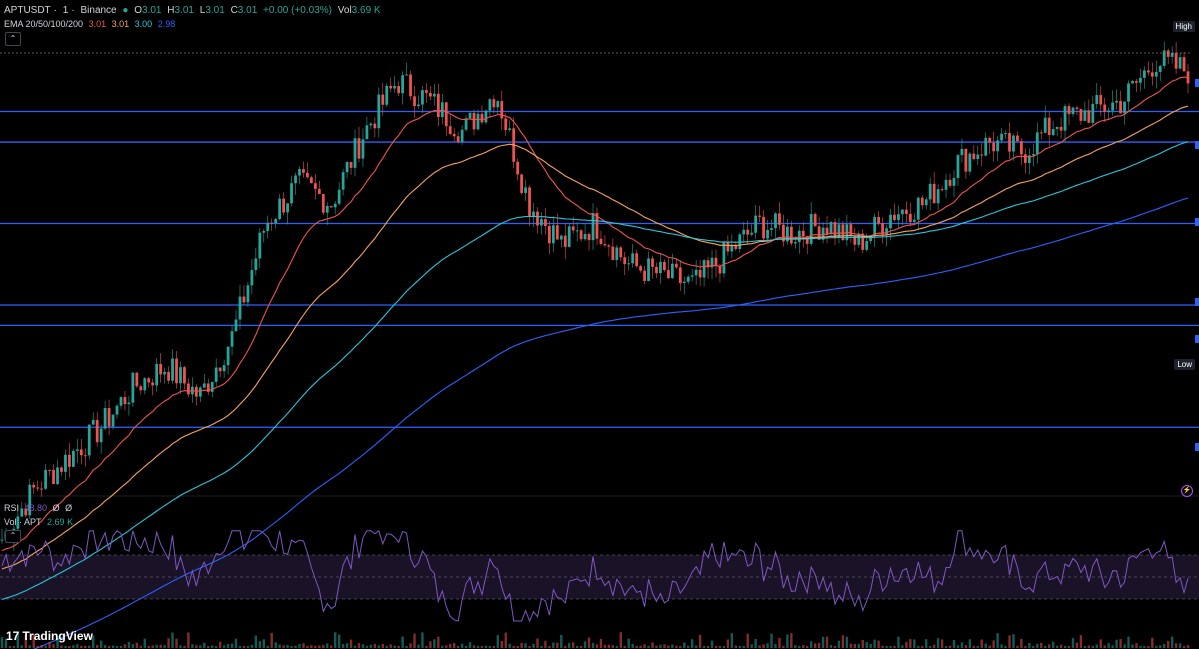 The width and height of the screenshot is (1199, 649). Describe the element at coordinates (43, 24) in the screenshot. I see `ema-legend-label: EMA 20/50/100/200` at that location.